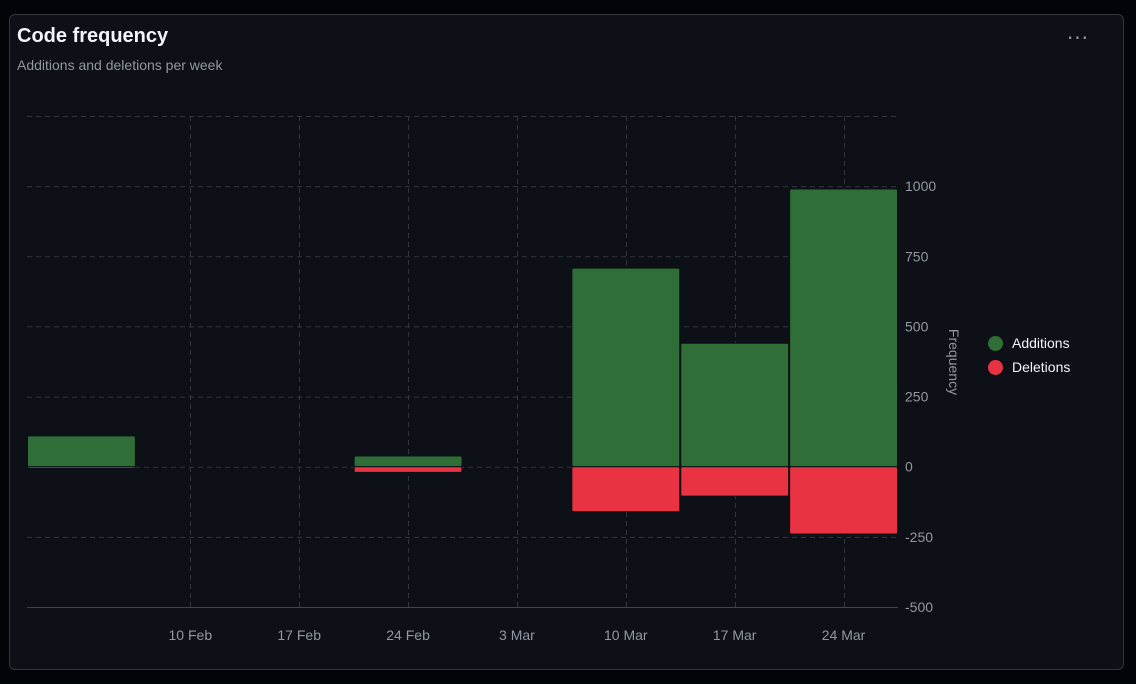  I want to click on legend-label-deletions: Deletions, so click(1041, 367).